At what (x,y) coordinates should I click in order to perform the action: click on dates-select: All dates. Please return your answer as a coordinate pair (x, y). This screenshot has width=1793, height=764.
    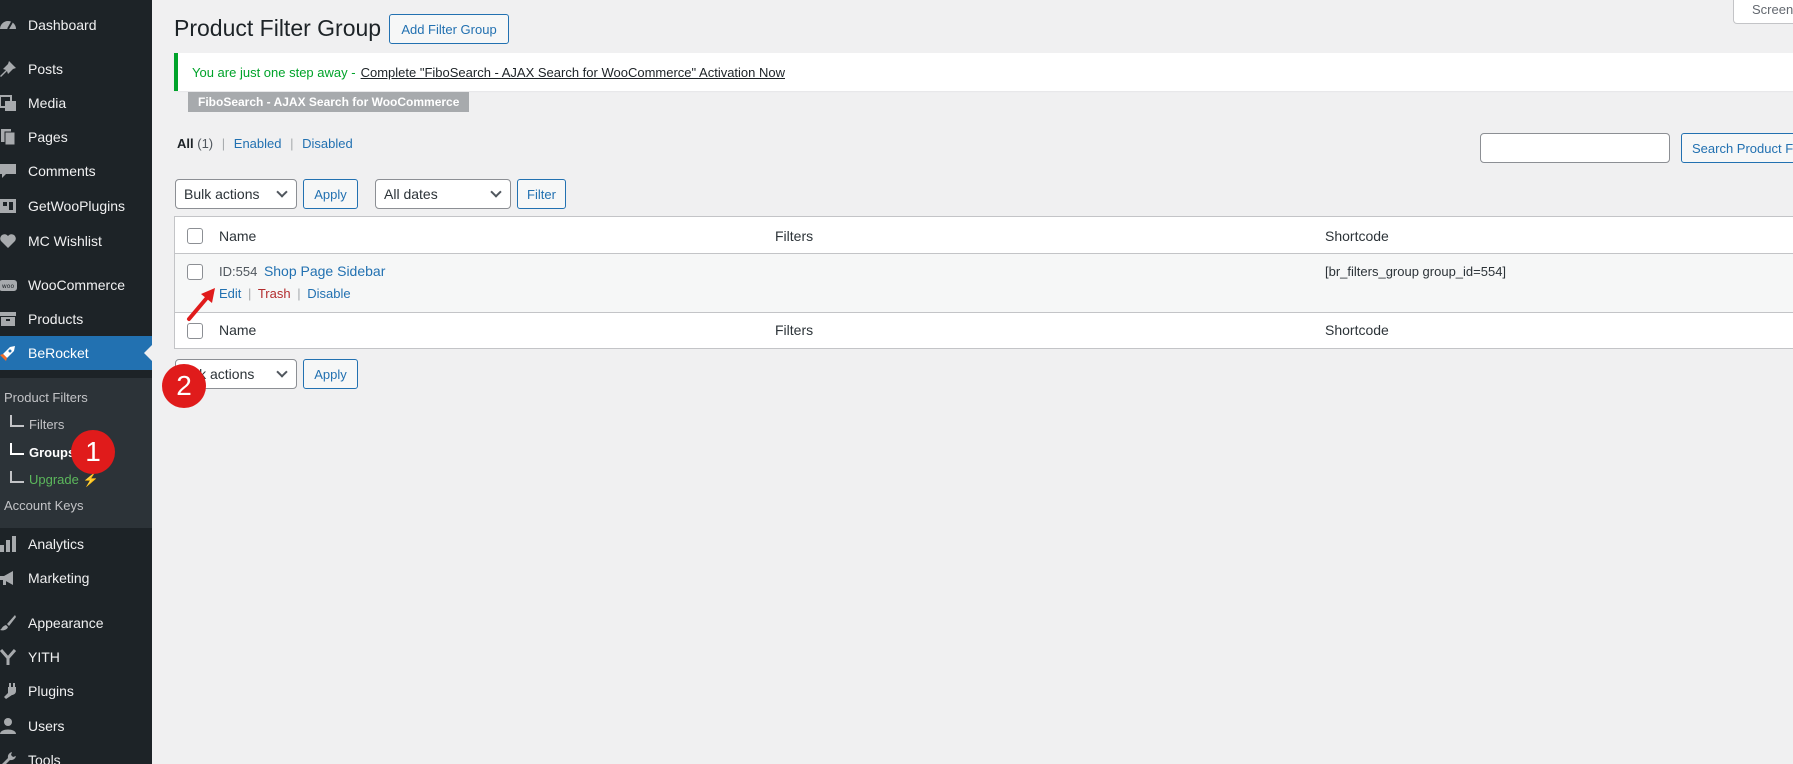
    Looking at the image, I should click on (443, 194).